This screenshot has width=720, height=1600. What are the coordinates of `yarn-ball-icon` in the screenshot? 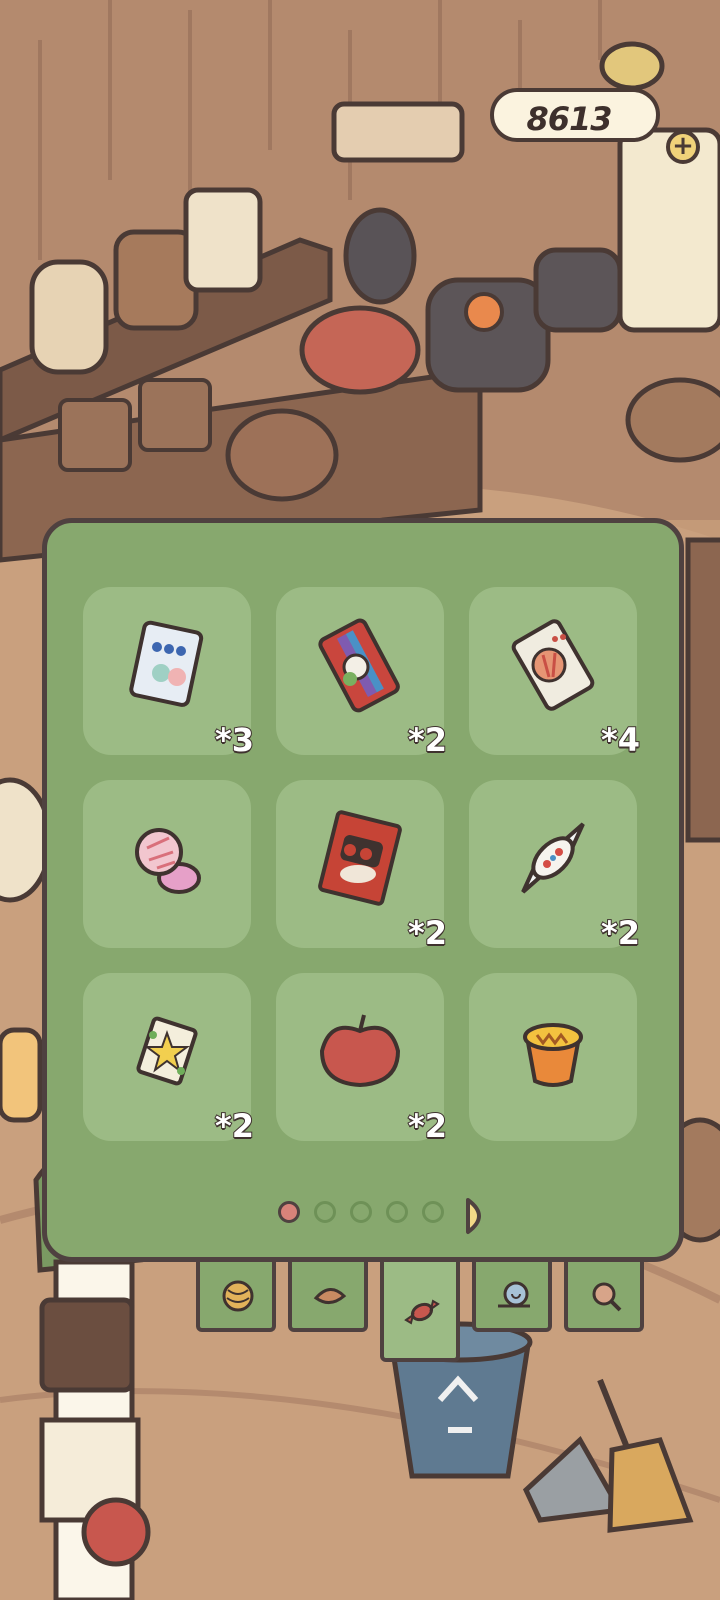 It's located at (238, 1296).